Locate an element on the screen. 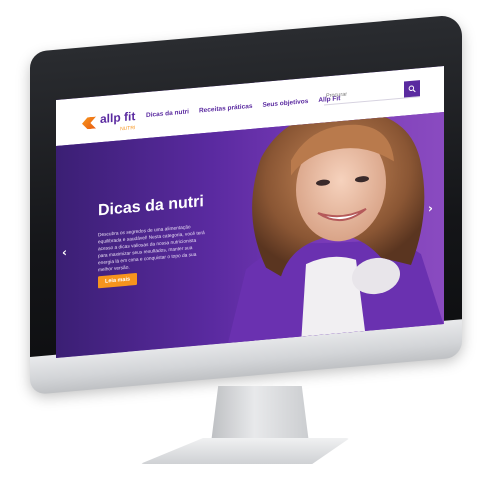  logo-name: allp fit is located at coordinates (118, 118).